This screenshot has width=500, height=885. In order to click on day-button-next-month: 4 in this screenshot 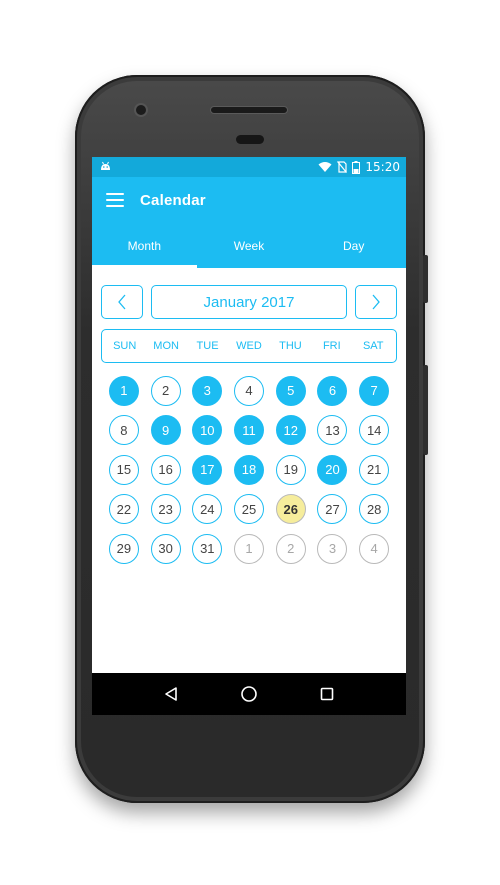, I will do `click(374, 548)`.